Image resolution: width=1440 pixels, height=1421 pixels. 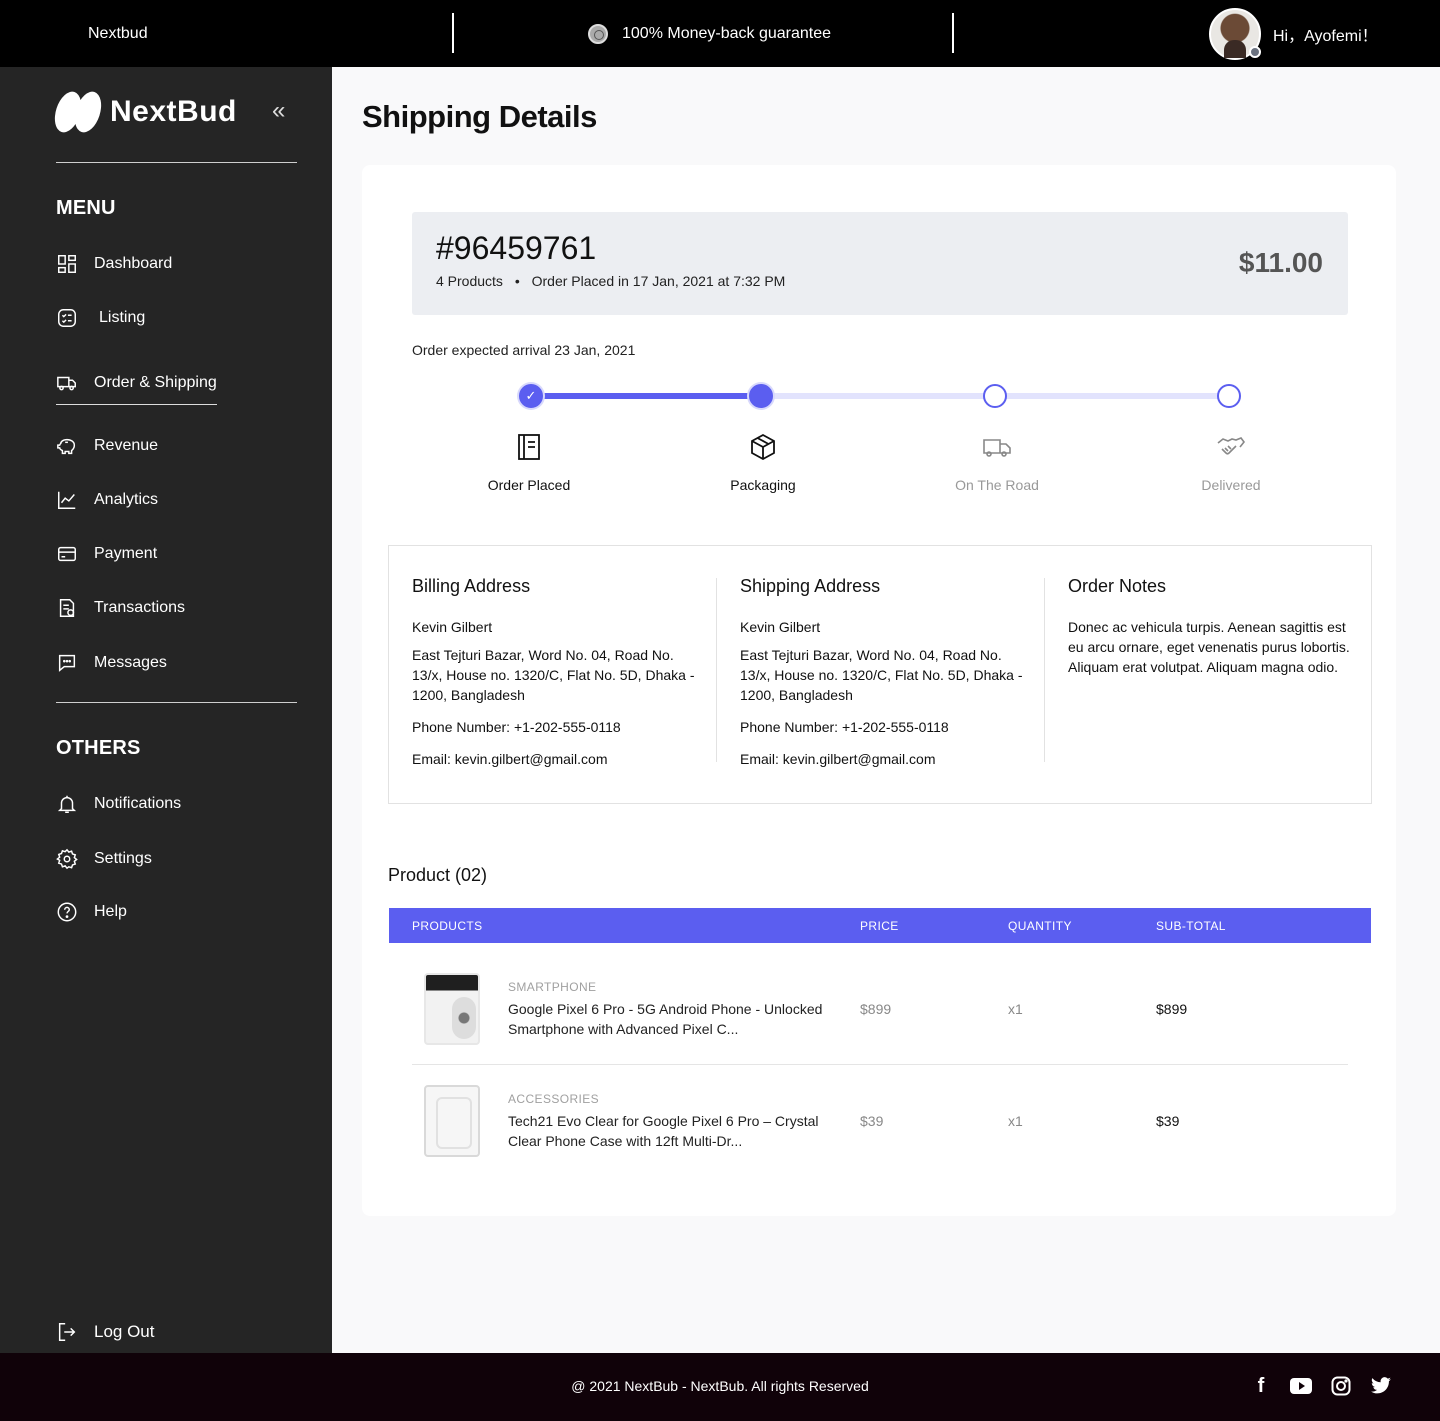 What do you see at coordinates (278, 111) in the screenshot?
I see `collapse-sidebar-icon: «` at bounding box center [278, 111].